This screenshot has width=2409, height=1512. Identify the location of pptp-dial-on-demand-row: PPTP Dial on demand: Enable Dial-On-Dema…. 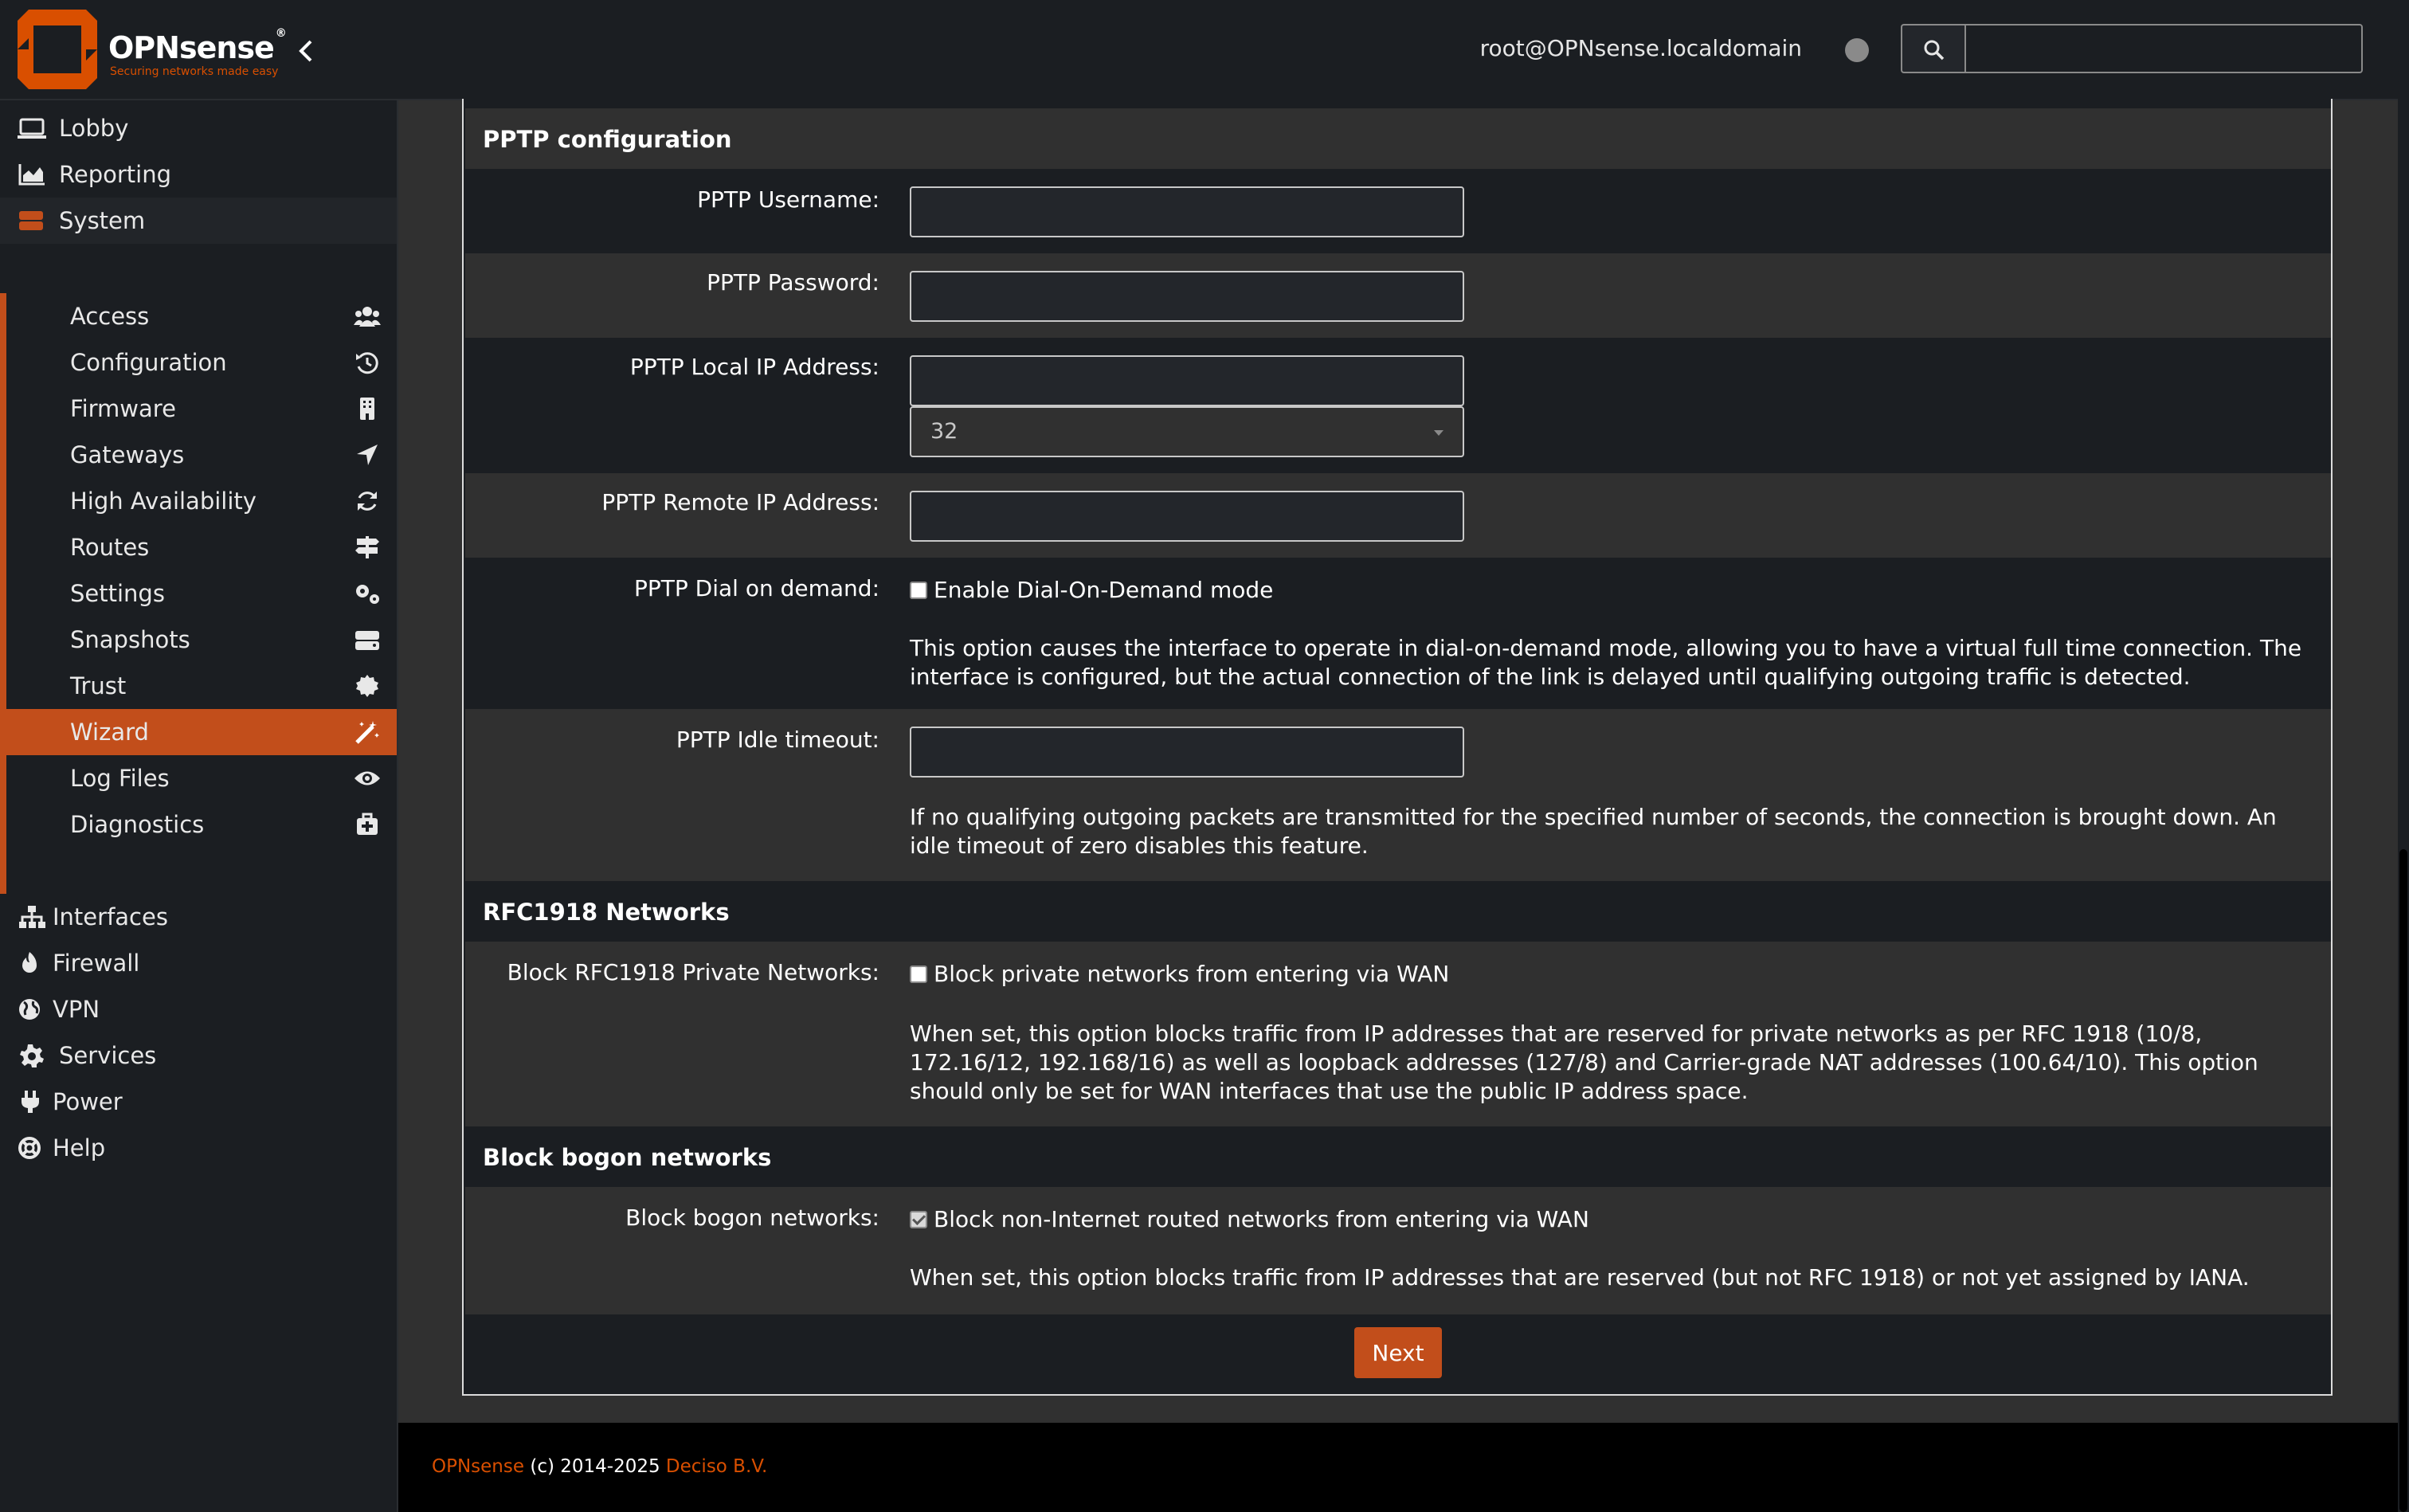
(1398, 633).